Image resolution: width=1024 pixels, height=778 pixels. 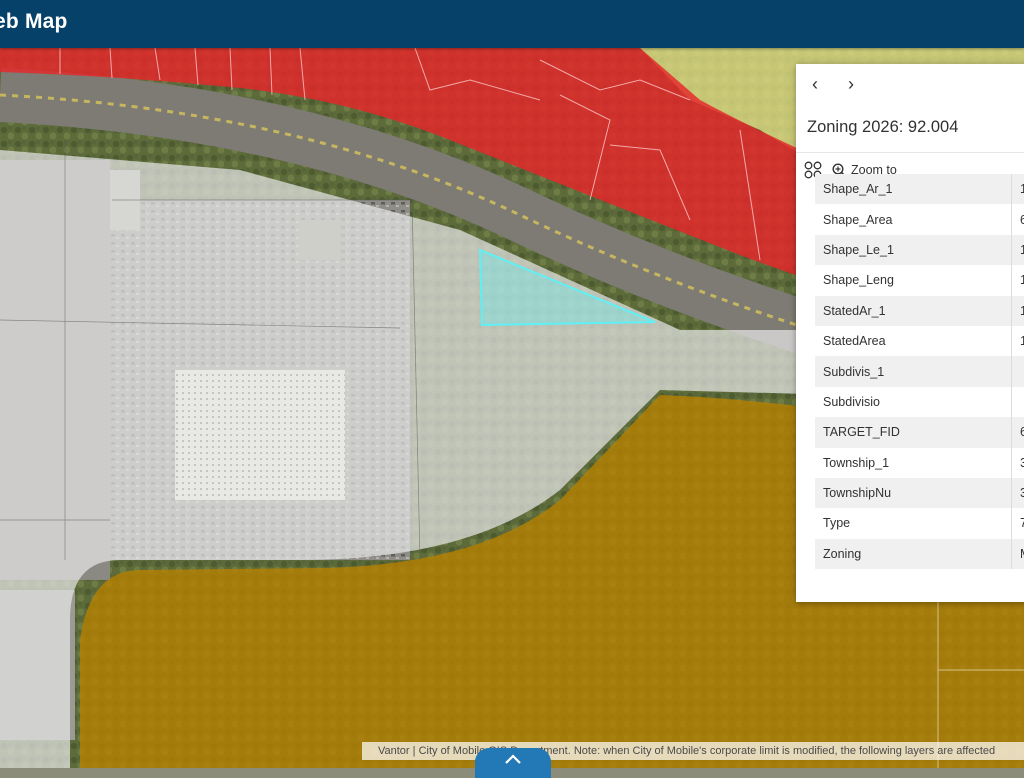 What do you see at coordinates (861, 432) in the screenshot?
I see `attribute-key: TARGET_FID` at bounding box center [861, 432].